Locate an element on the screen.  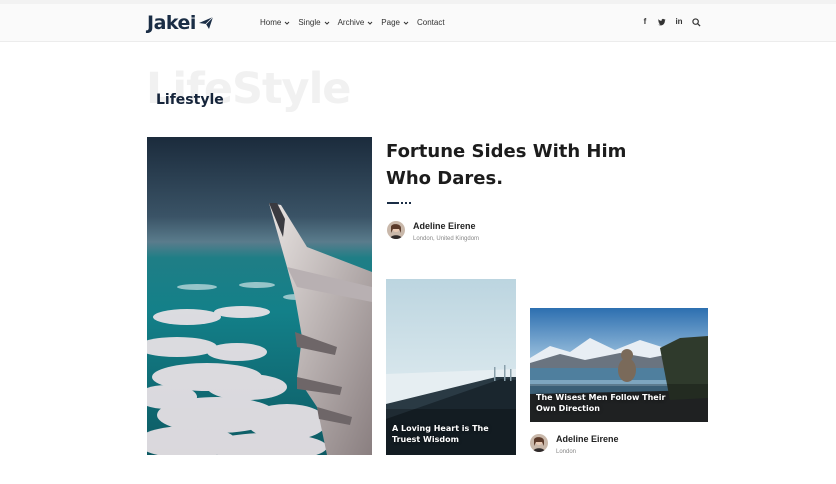
nav-item-single: Single is located at coordinates (313, 22).